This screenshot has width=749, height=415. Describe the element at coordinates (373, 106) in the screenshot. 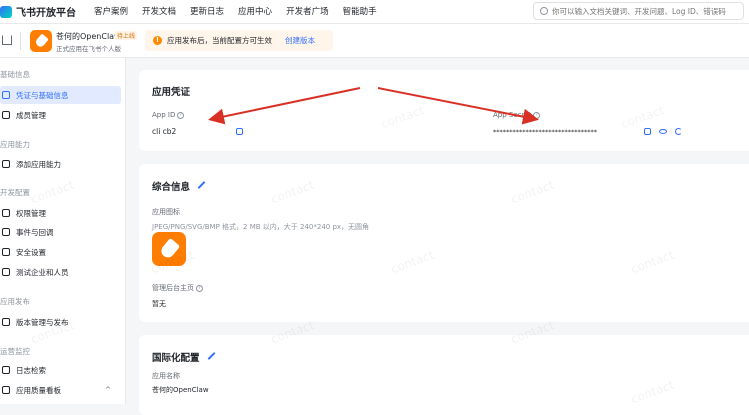

I see `annotation-arrows` at that location.